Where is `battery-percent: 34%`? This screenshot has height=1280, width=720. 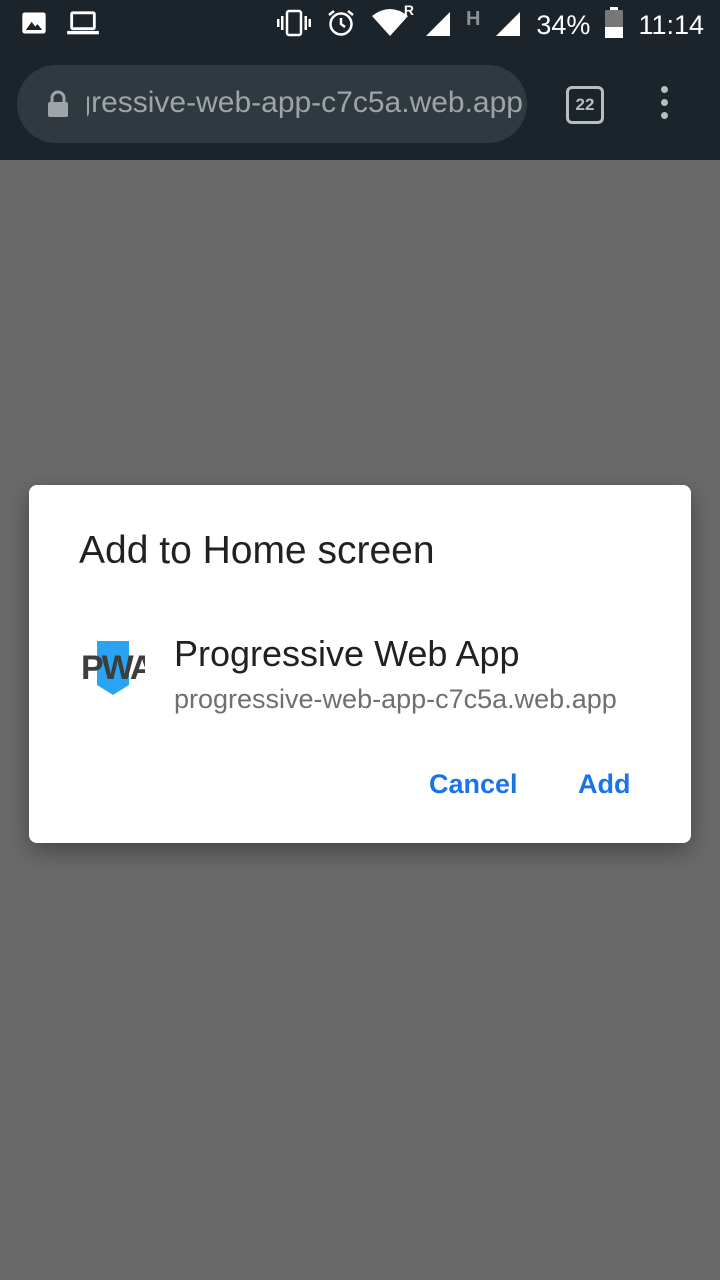
battery-percent: 34% is located at coordinates (563, 24).